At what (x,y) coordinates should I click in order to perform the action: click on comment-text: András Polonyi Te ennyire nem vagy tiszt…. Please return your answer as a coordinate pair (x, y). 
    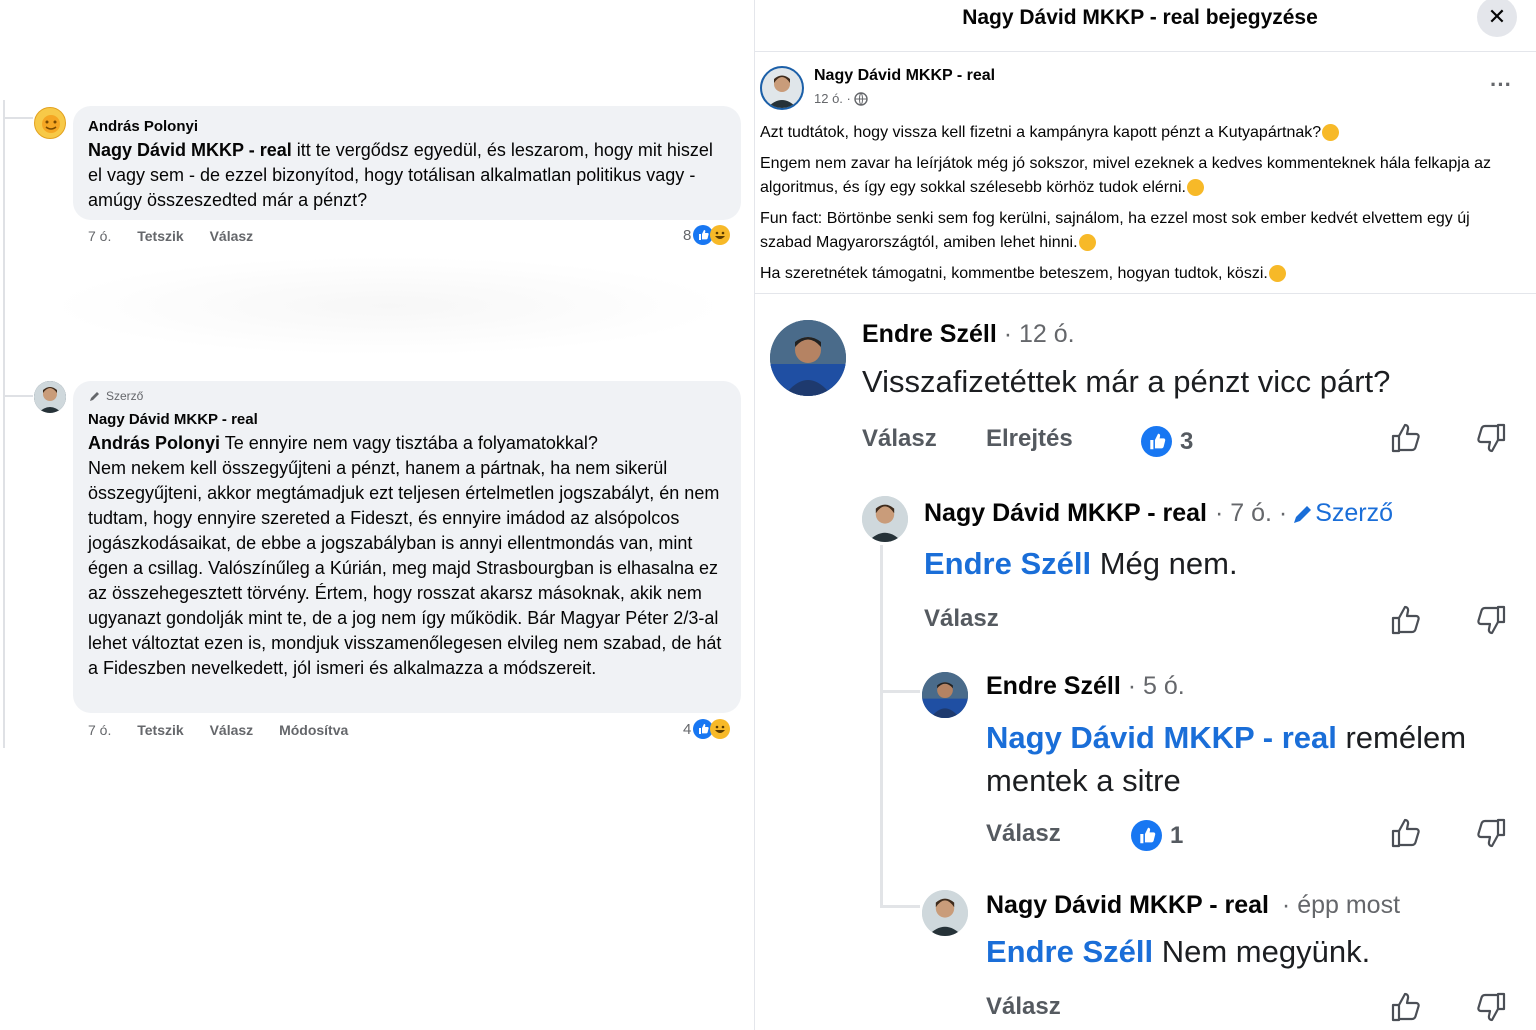
    Looking at the image, I should click on (405, 555).